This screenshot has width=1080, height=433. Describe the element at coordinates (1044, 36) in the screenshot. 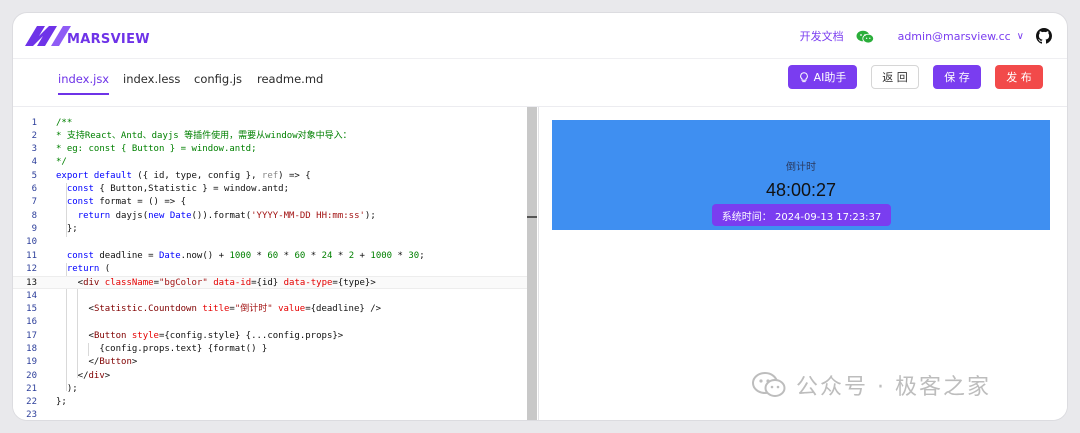

I see `github-icon` at that location.